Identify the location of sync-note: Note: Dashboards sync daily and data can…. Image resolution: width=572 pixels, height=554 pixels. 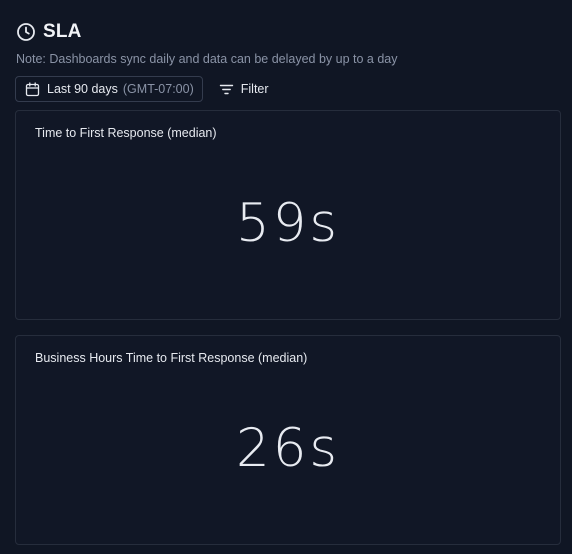
(207, 59).